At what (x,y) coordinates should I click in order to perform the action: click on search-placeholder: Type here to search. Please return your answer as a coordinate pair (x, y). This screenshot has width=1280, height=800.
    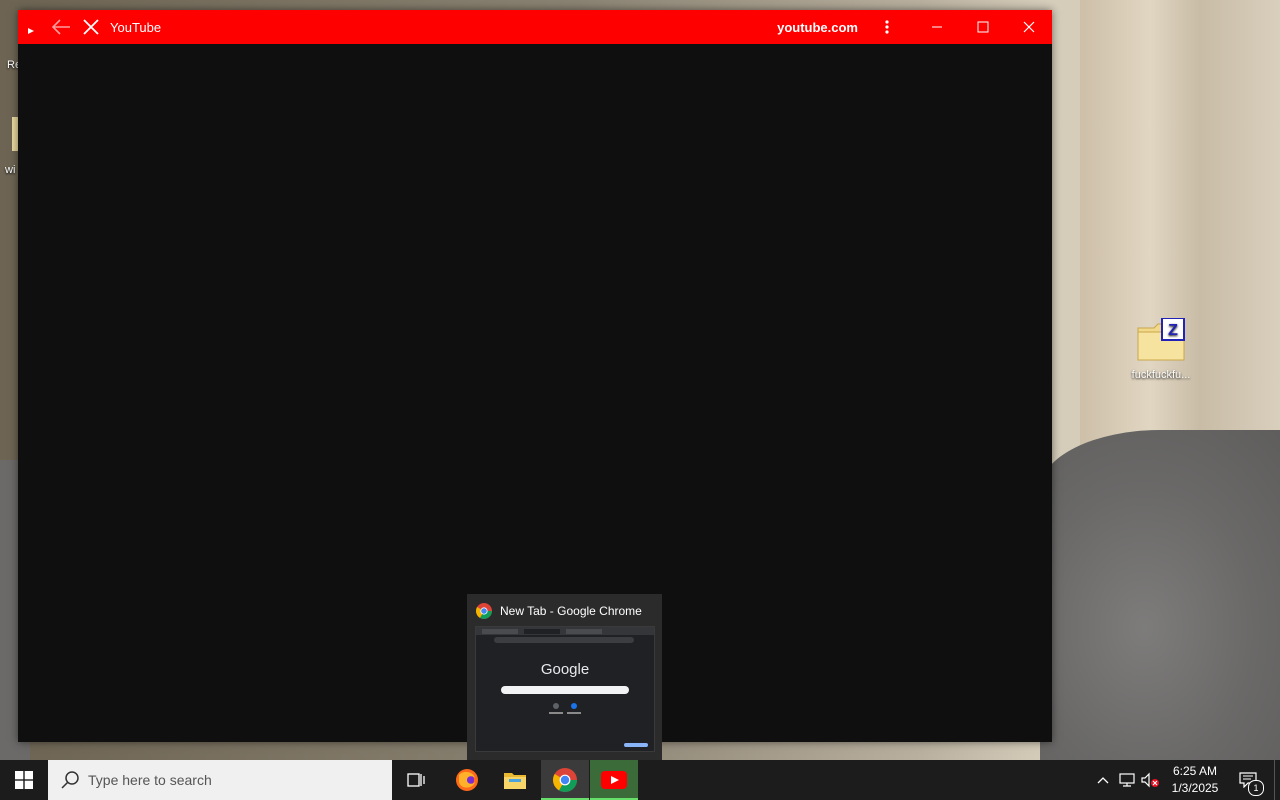
    Looking at the image, I should click on (150, 780).